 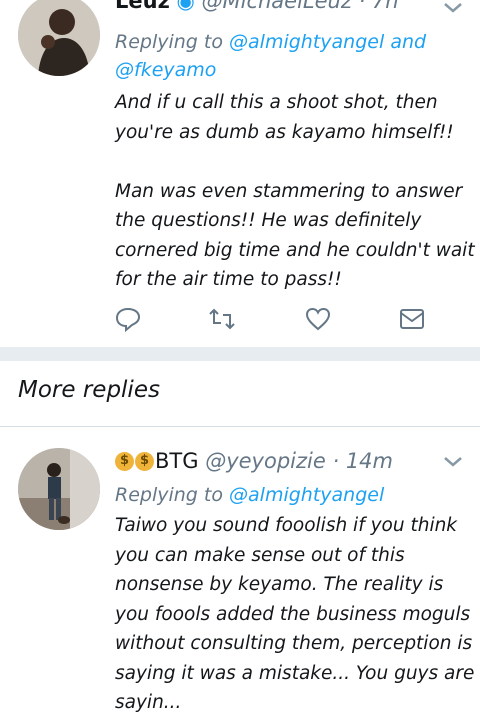 What do you see at coordinates (362, 461) in the screenshot?
I see `timestamp: · 14m` at bounding box center [362, 461].